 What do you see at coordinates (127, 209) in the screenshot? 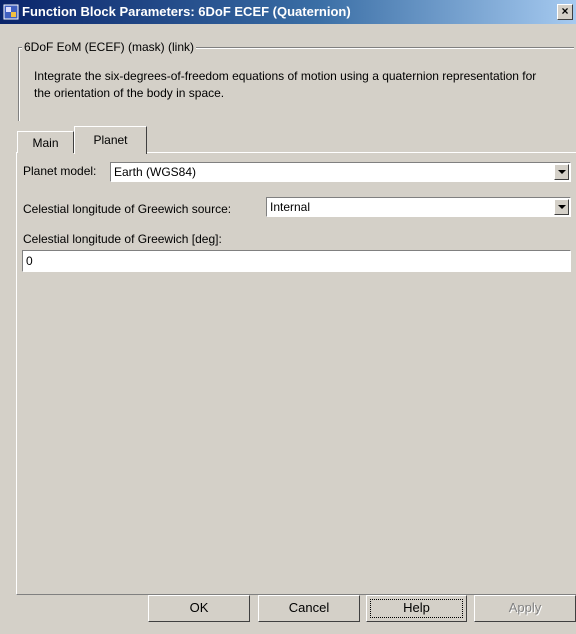
I see `longitude-source-label: Celestial longitude of Greewich source:` at bounding box center [127, 209].